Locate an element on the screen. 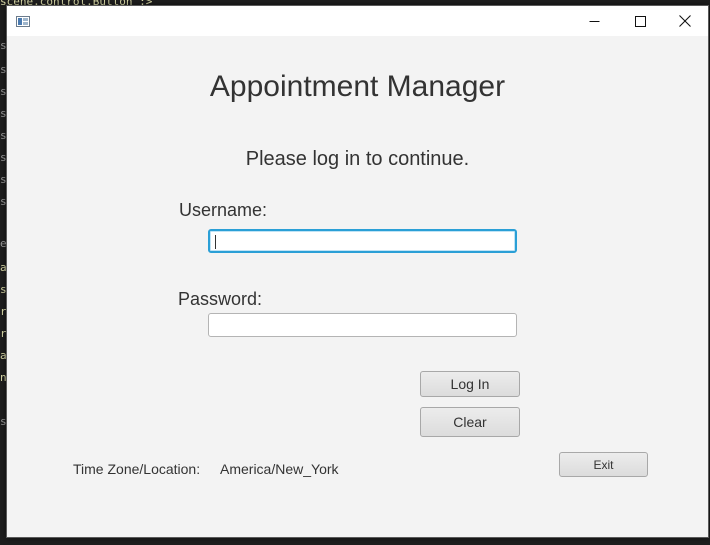  maximize-button is located at coordinates (640, 21).